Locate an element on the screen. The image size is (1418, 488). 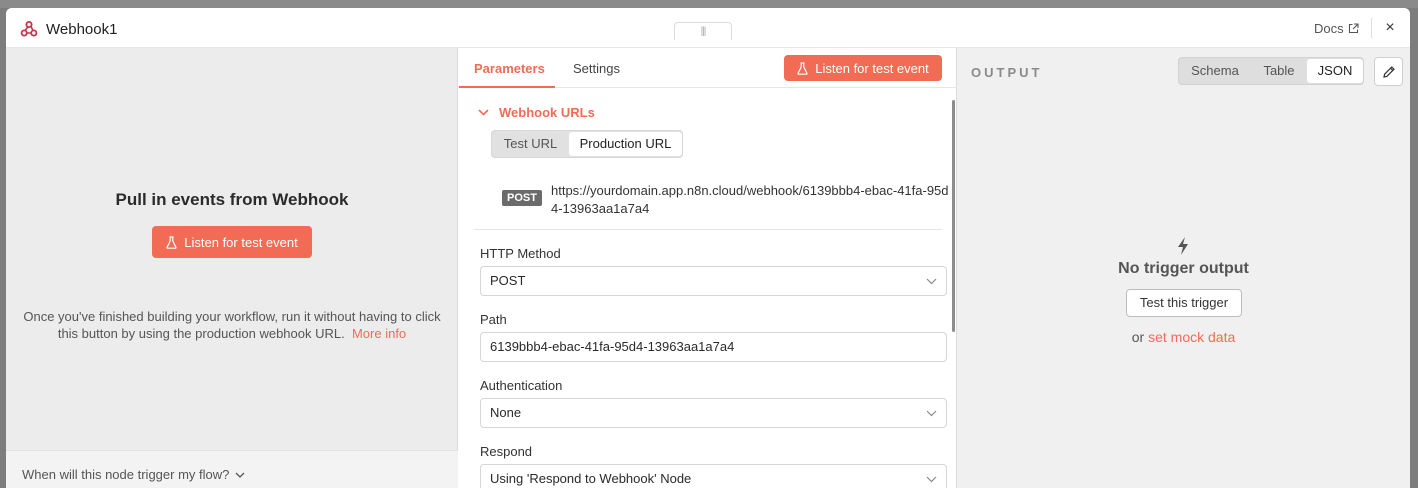
production-url-option: Production URL is located at coordinates (625, 144).